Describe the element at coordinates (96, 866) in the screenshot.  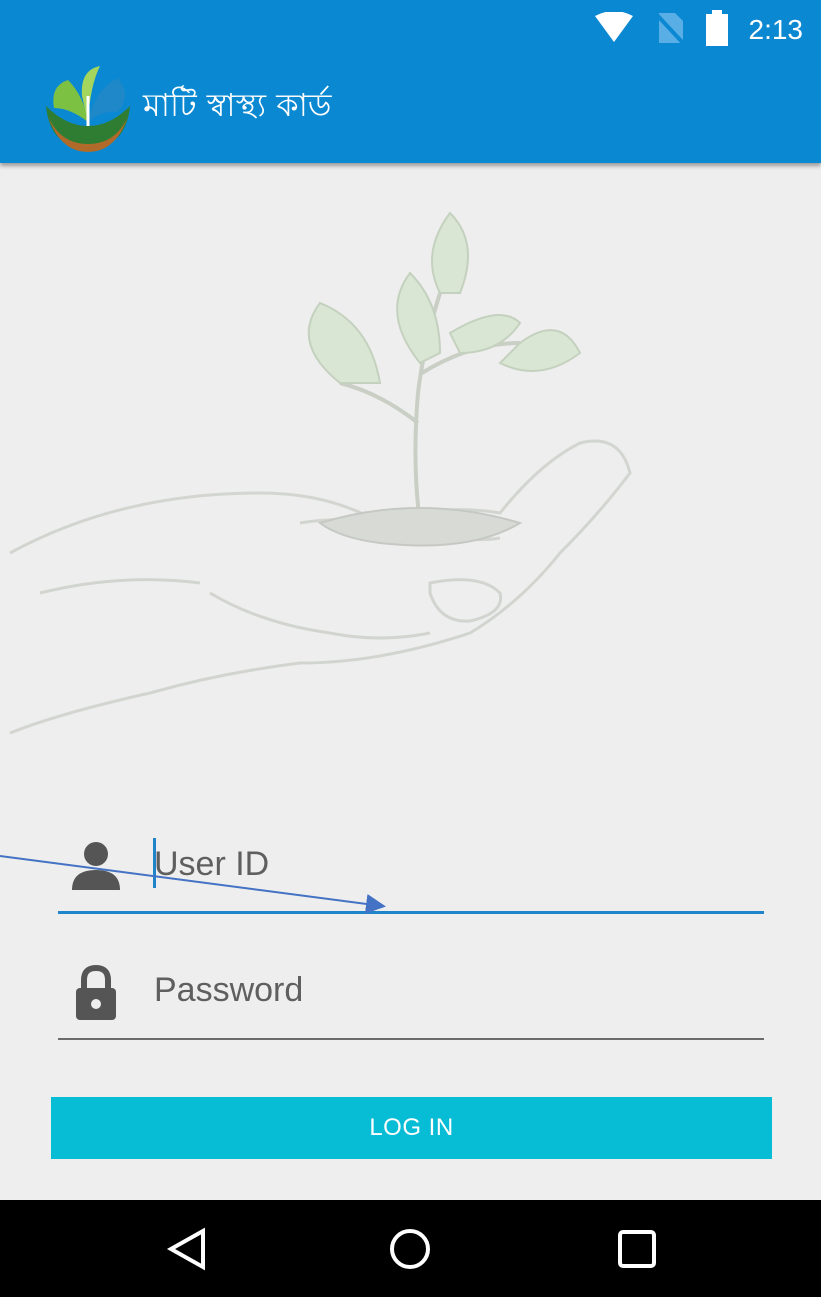
I see `person-icon` at that location.